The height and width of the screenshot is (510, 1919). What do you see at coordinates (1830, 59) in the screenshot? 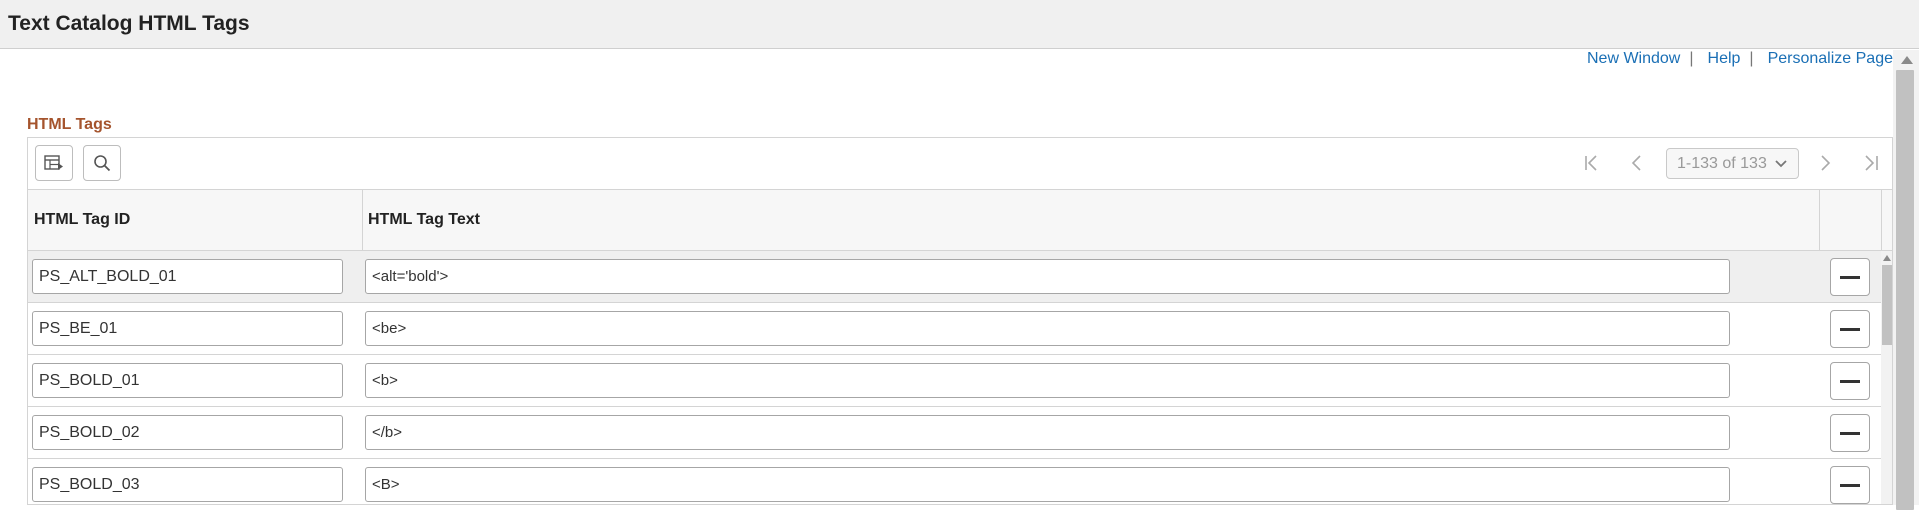
I see `personalize-page-link: Personalize Page` at bounding box center [1830, 59].